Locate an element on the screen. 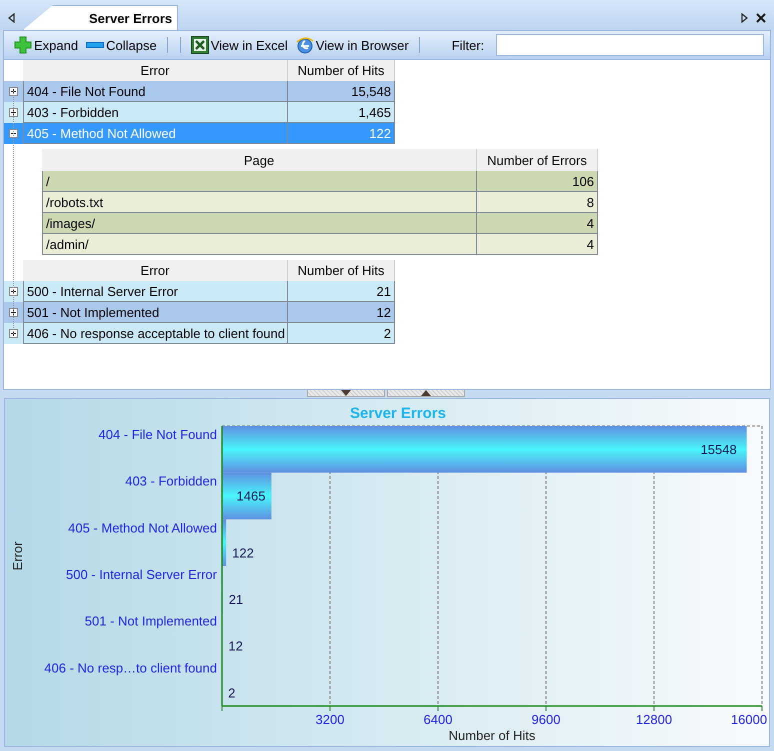 This screenshot has height=751, width=774. category-label: 501 - Not Implemented is located at coordinates (150, 621).